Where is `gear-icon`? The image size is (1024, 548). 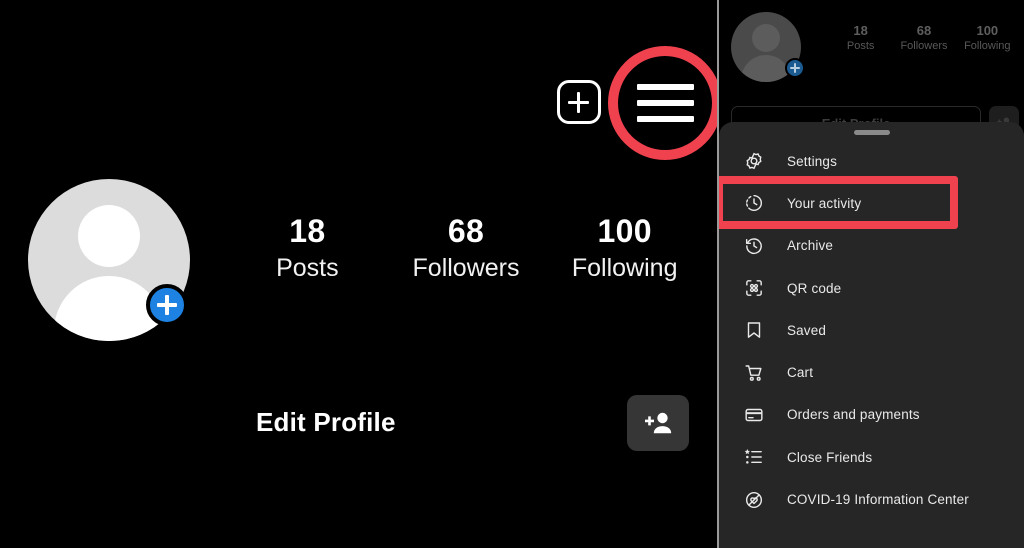 gear-icon is located at coordinates (754, 161).